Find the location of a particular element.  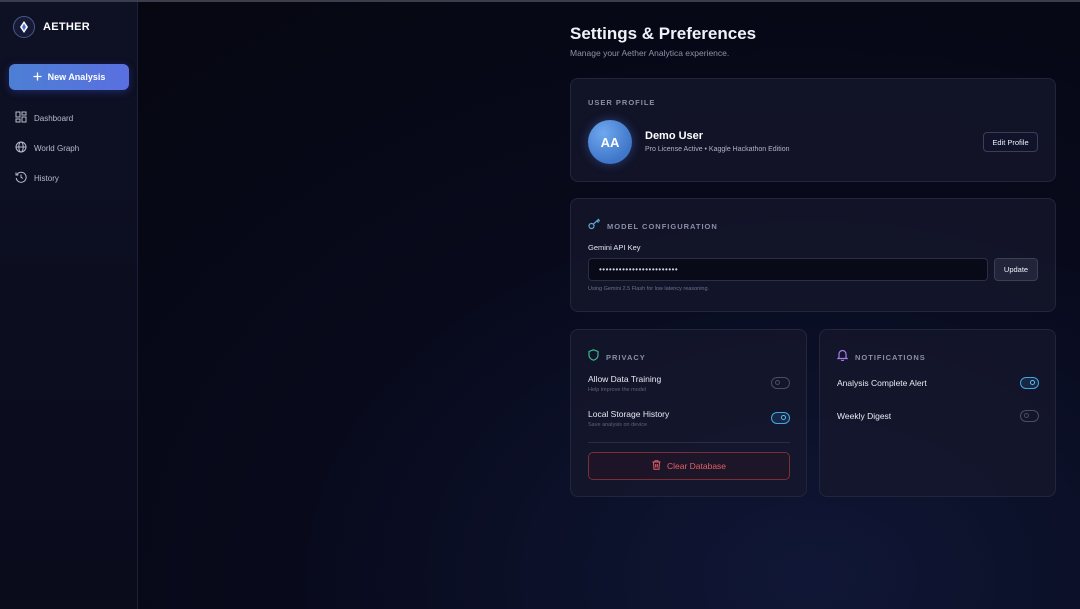

shield-icon is located at coordinates (593, 357).